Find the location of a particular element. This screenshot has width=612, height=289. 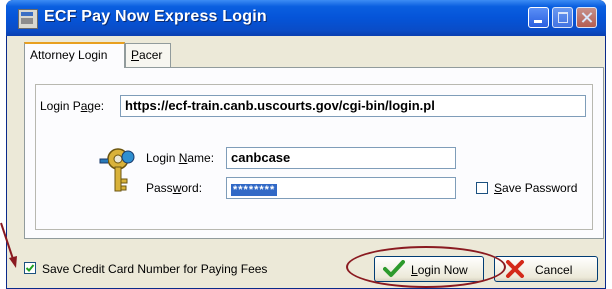

login-page-label: Login Page: is located at coordinates (72, 106).